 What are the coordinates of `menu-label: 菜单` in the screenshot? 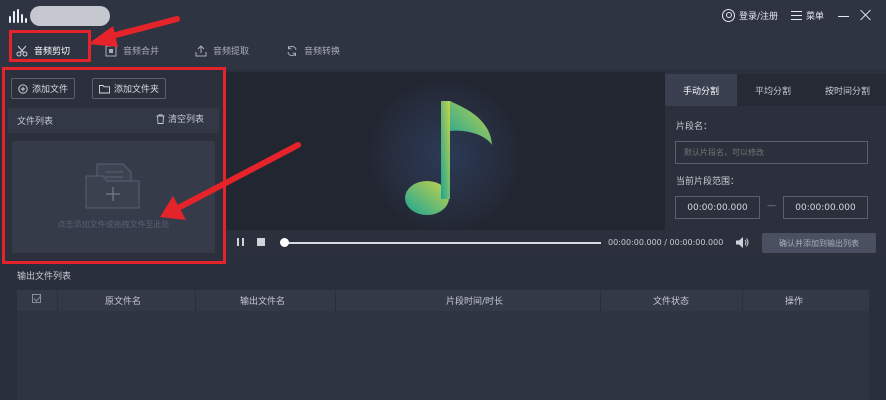 It's located at (815, 17).